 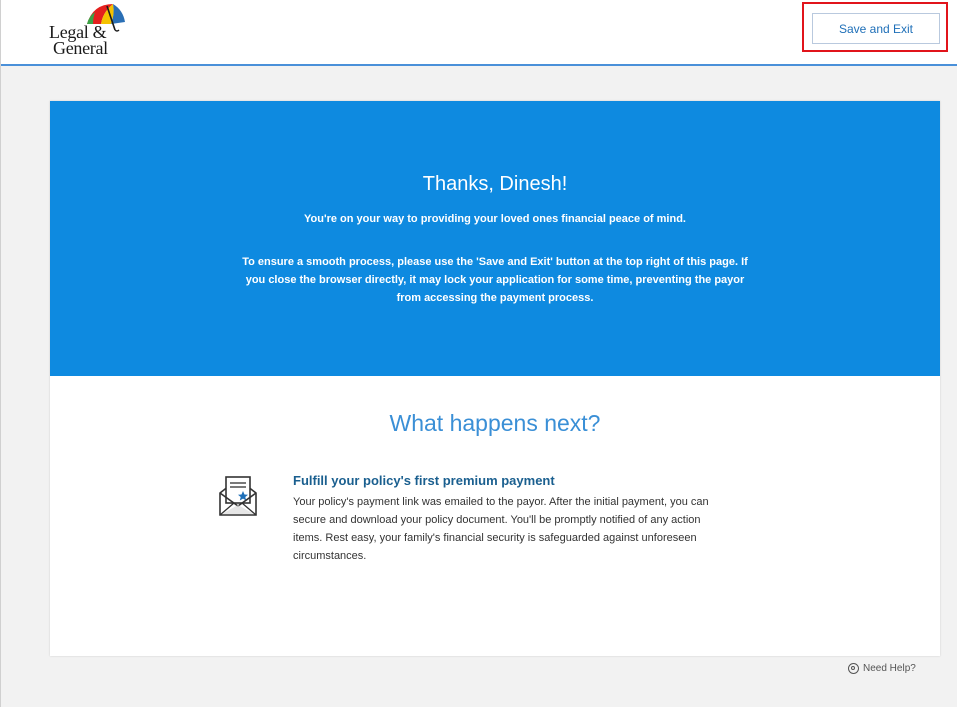 I want to click on header: Legal & General Save and Exit, so click(x=479, y=33).